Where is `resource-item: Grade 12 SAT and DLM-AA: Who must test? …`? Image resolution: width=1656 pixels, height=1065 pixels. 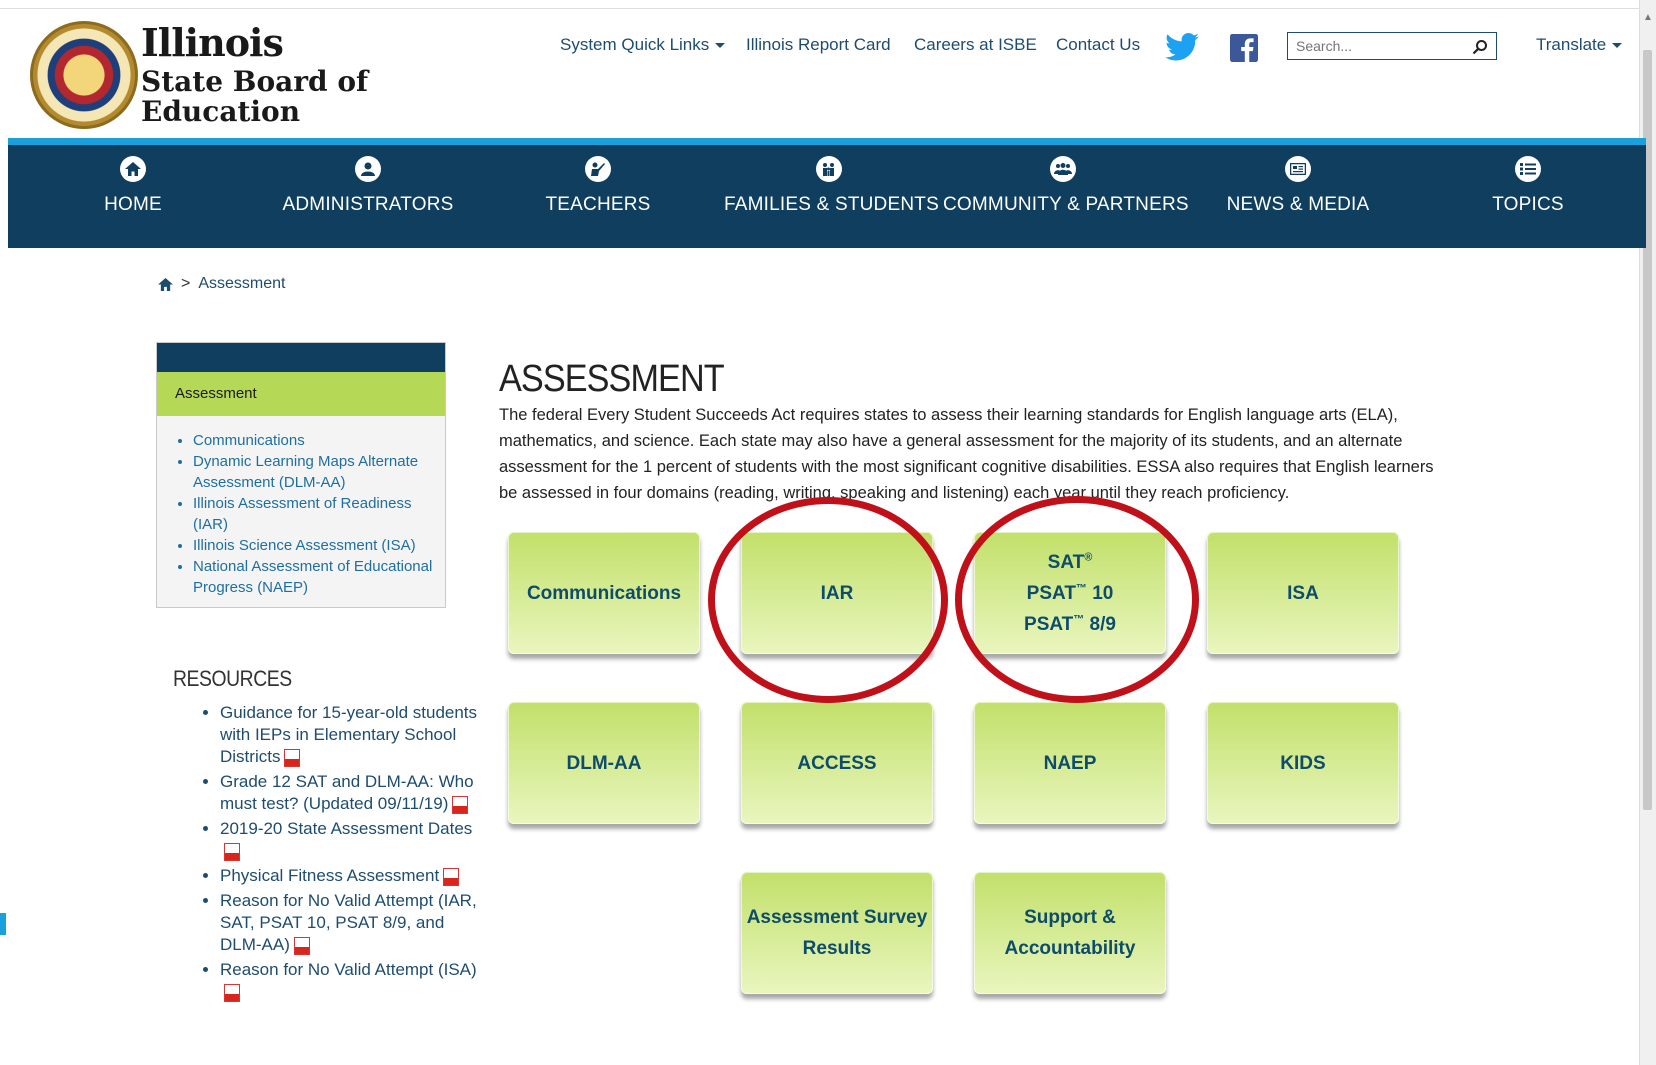 resource-item: Grade 12 SAT and DLM-AA: Who must test? … is located at coordinates (355, 793).